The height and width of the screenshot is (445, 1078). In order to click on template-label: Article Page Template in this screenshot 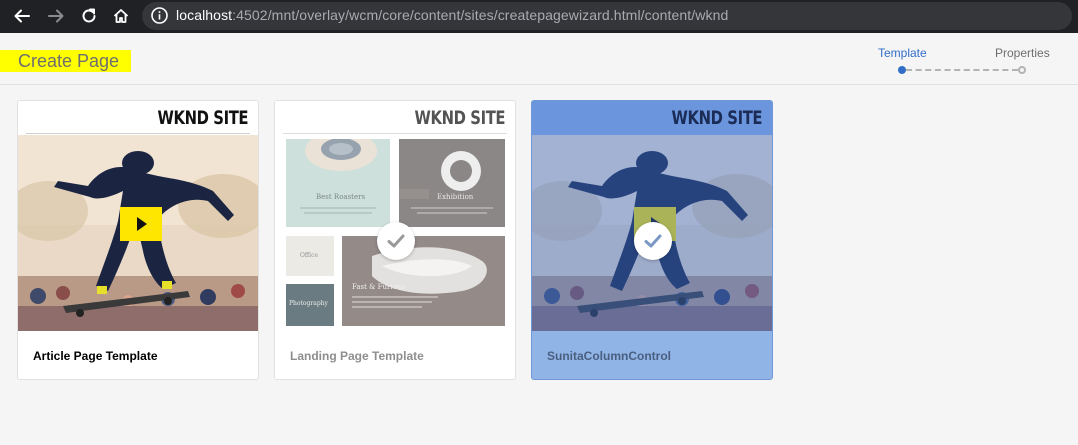, I will do `click(95, 356)`.